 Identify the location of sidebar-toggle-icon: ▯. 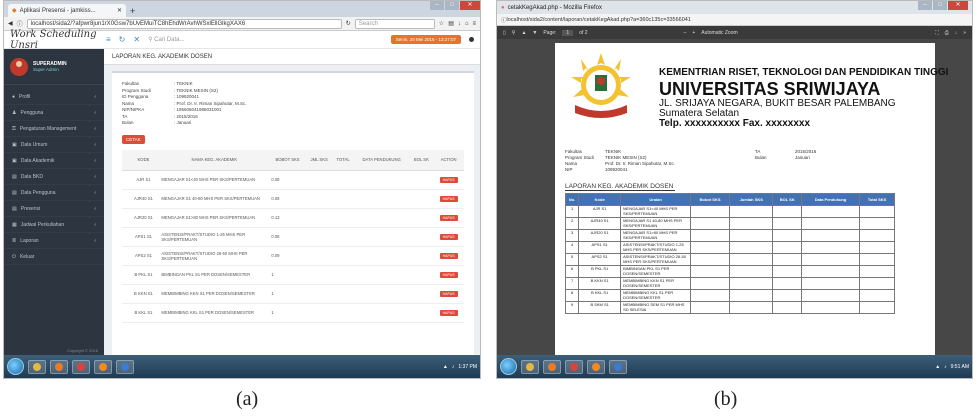
(504, 33).